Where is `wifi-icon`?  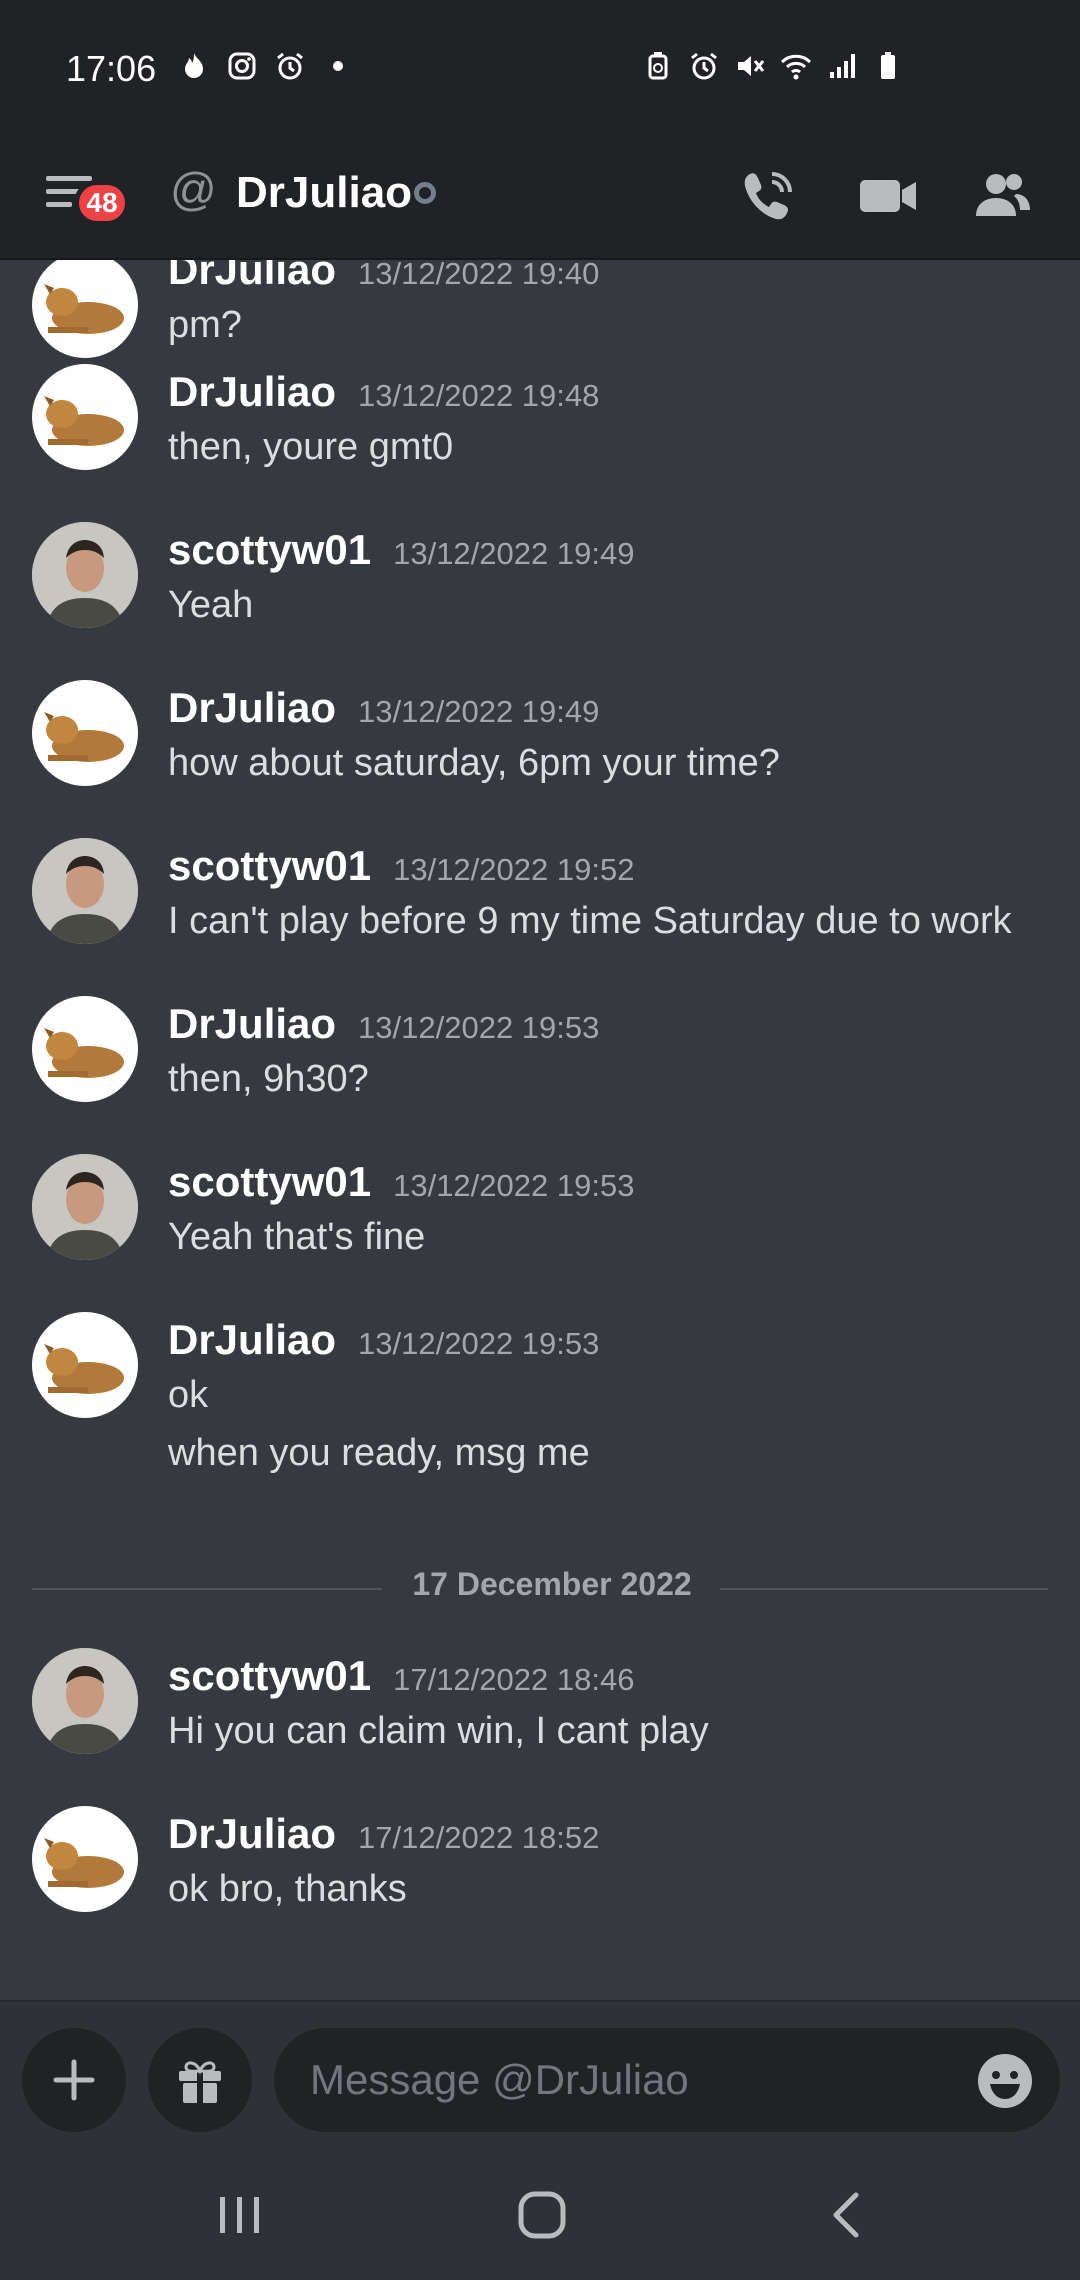 wifi-icon is located at coordinates (796, 67).